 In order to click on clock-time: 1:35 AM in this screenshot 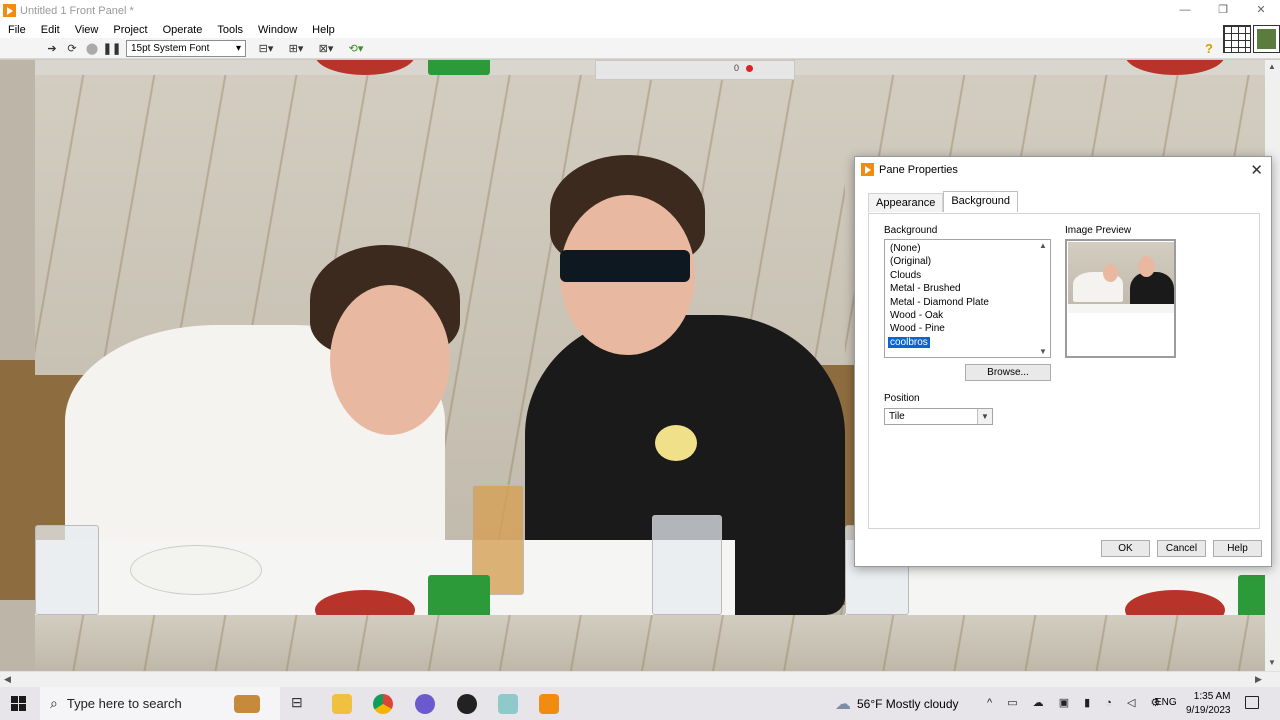, I will do `click(1212, 696)`.